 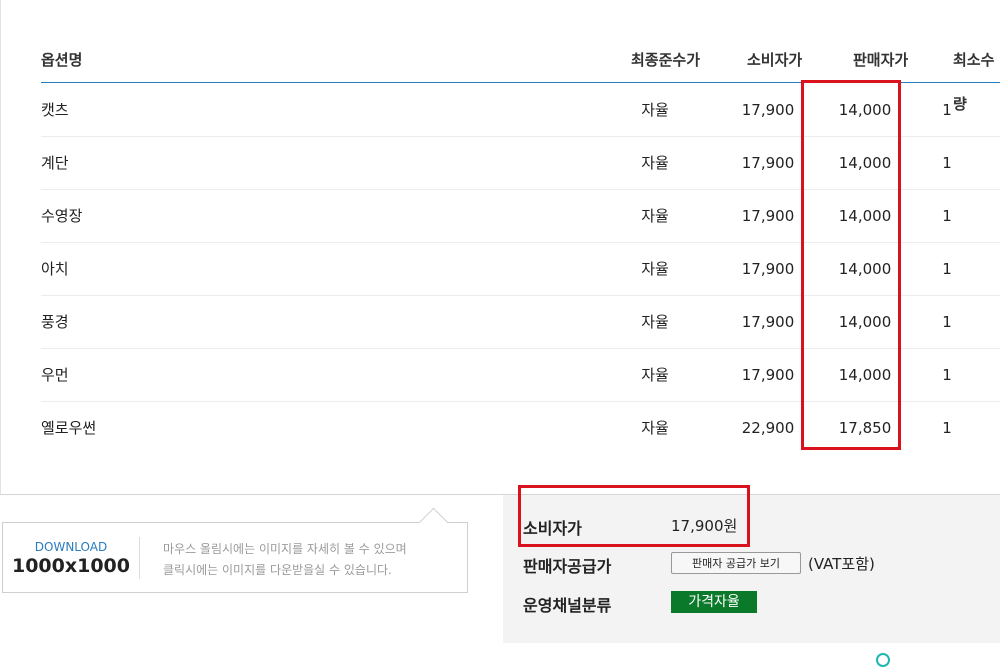 What do you see at coordinates (55, 269) in the screenshot?
I see `option-name: 아치` at bounding box center [55, 269].